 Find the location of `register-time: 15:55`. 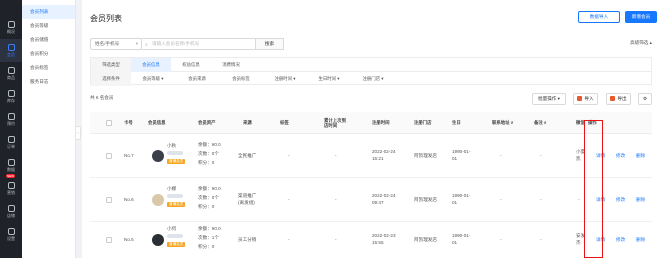

register-time: 15:55 is located at coordinates (378, 242).